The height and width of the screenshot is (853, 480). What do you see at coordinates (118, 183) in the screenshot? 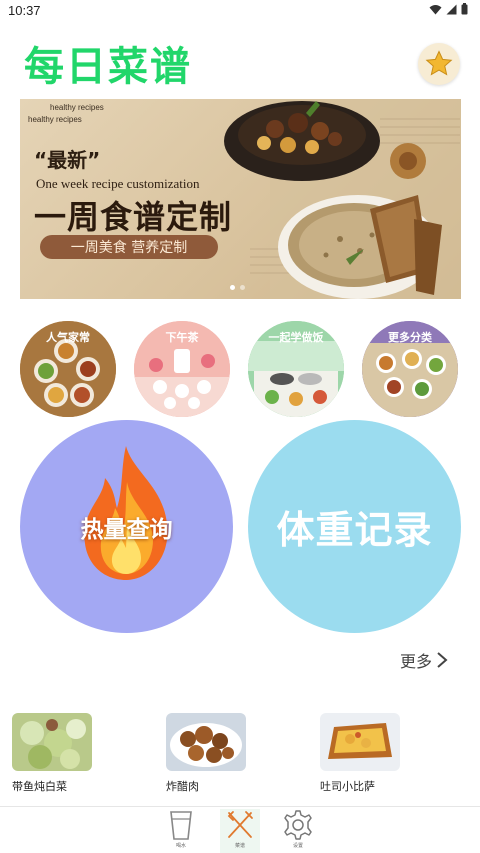
I see `banner-english-headline: One week recipe customization` at bounding box center [118, 183].